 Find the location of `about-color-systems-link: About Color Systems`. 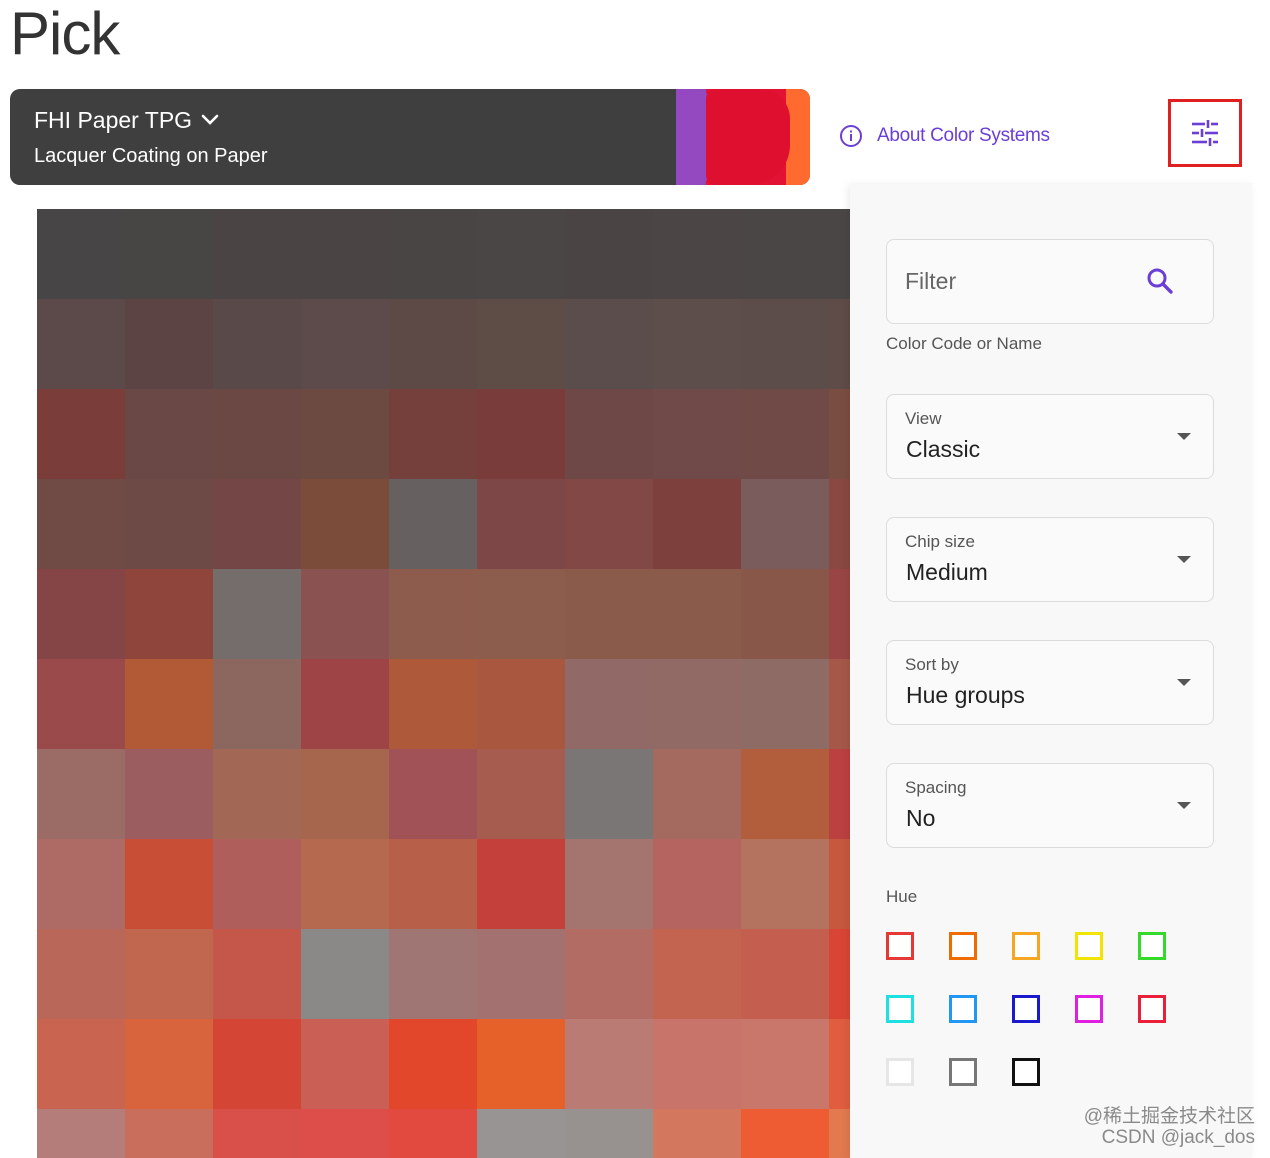

about-color-systems-link: About Color Systems is located at coordinates (944, 136).